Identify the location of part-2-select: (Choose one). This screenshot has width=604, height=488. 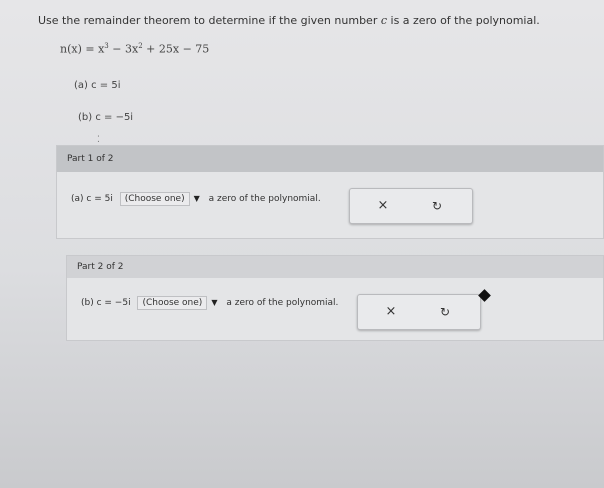
(172, 303).